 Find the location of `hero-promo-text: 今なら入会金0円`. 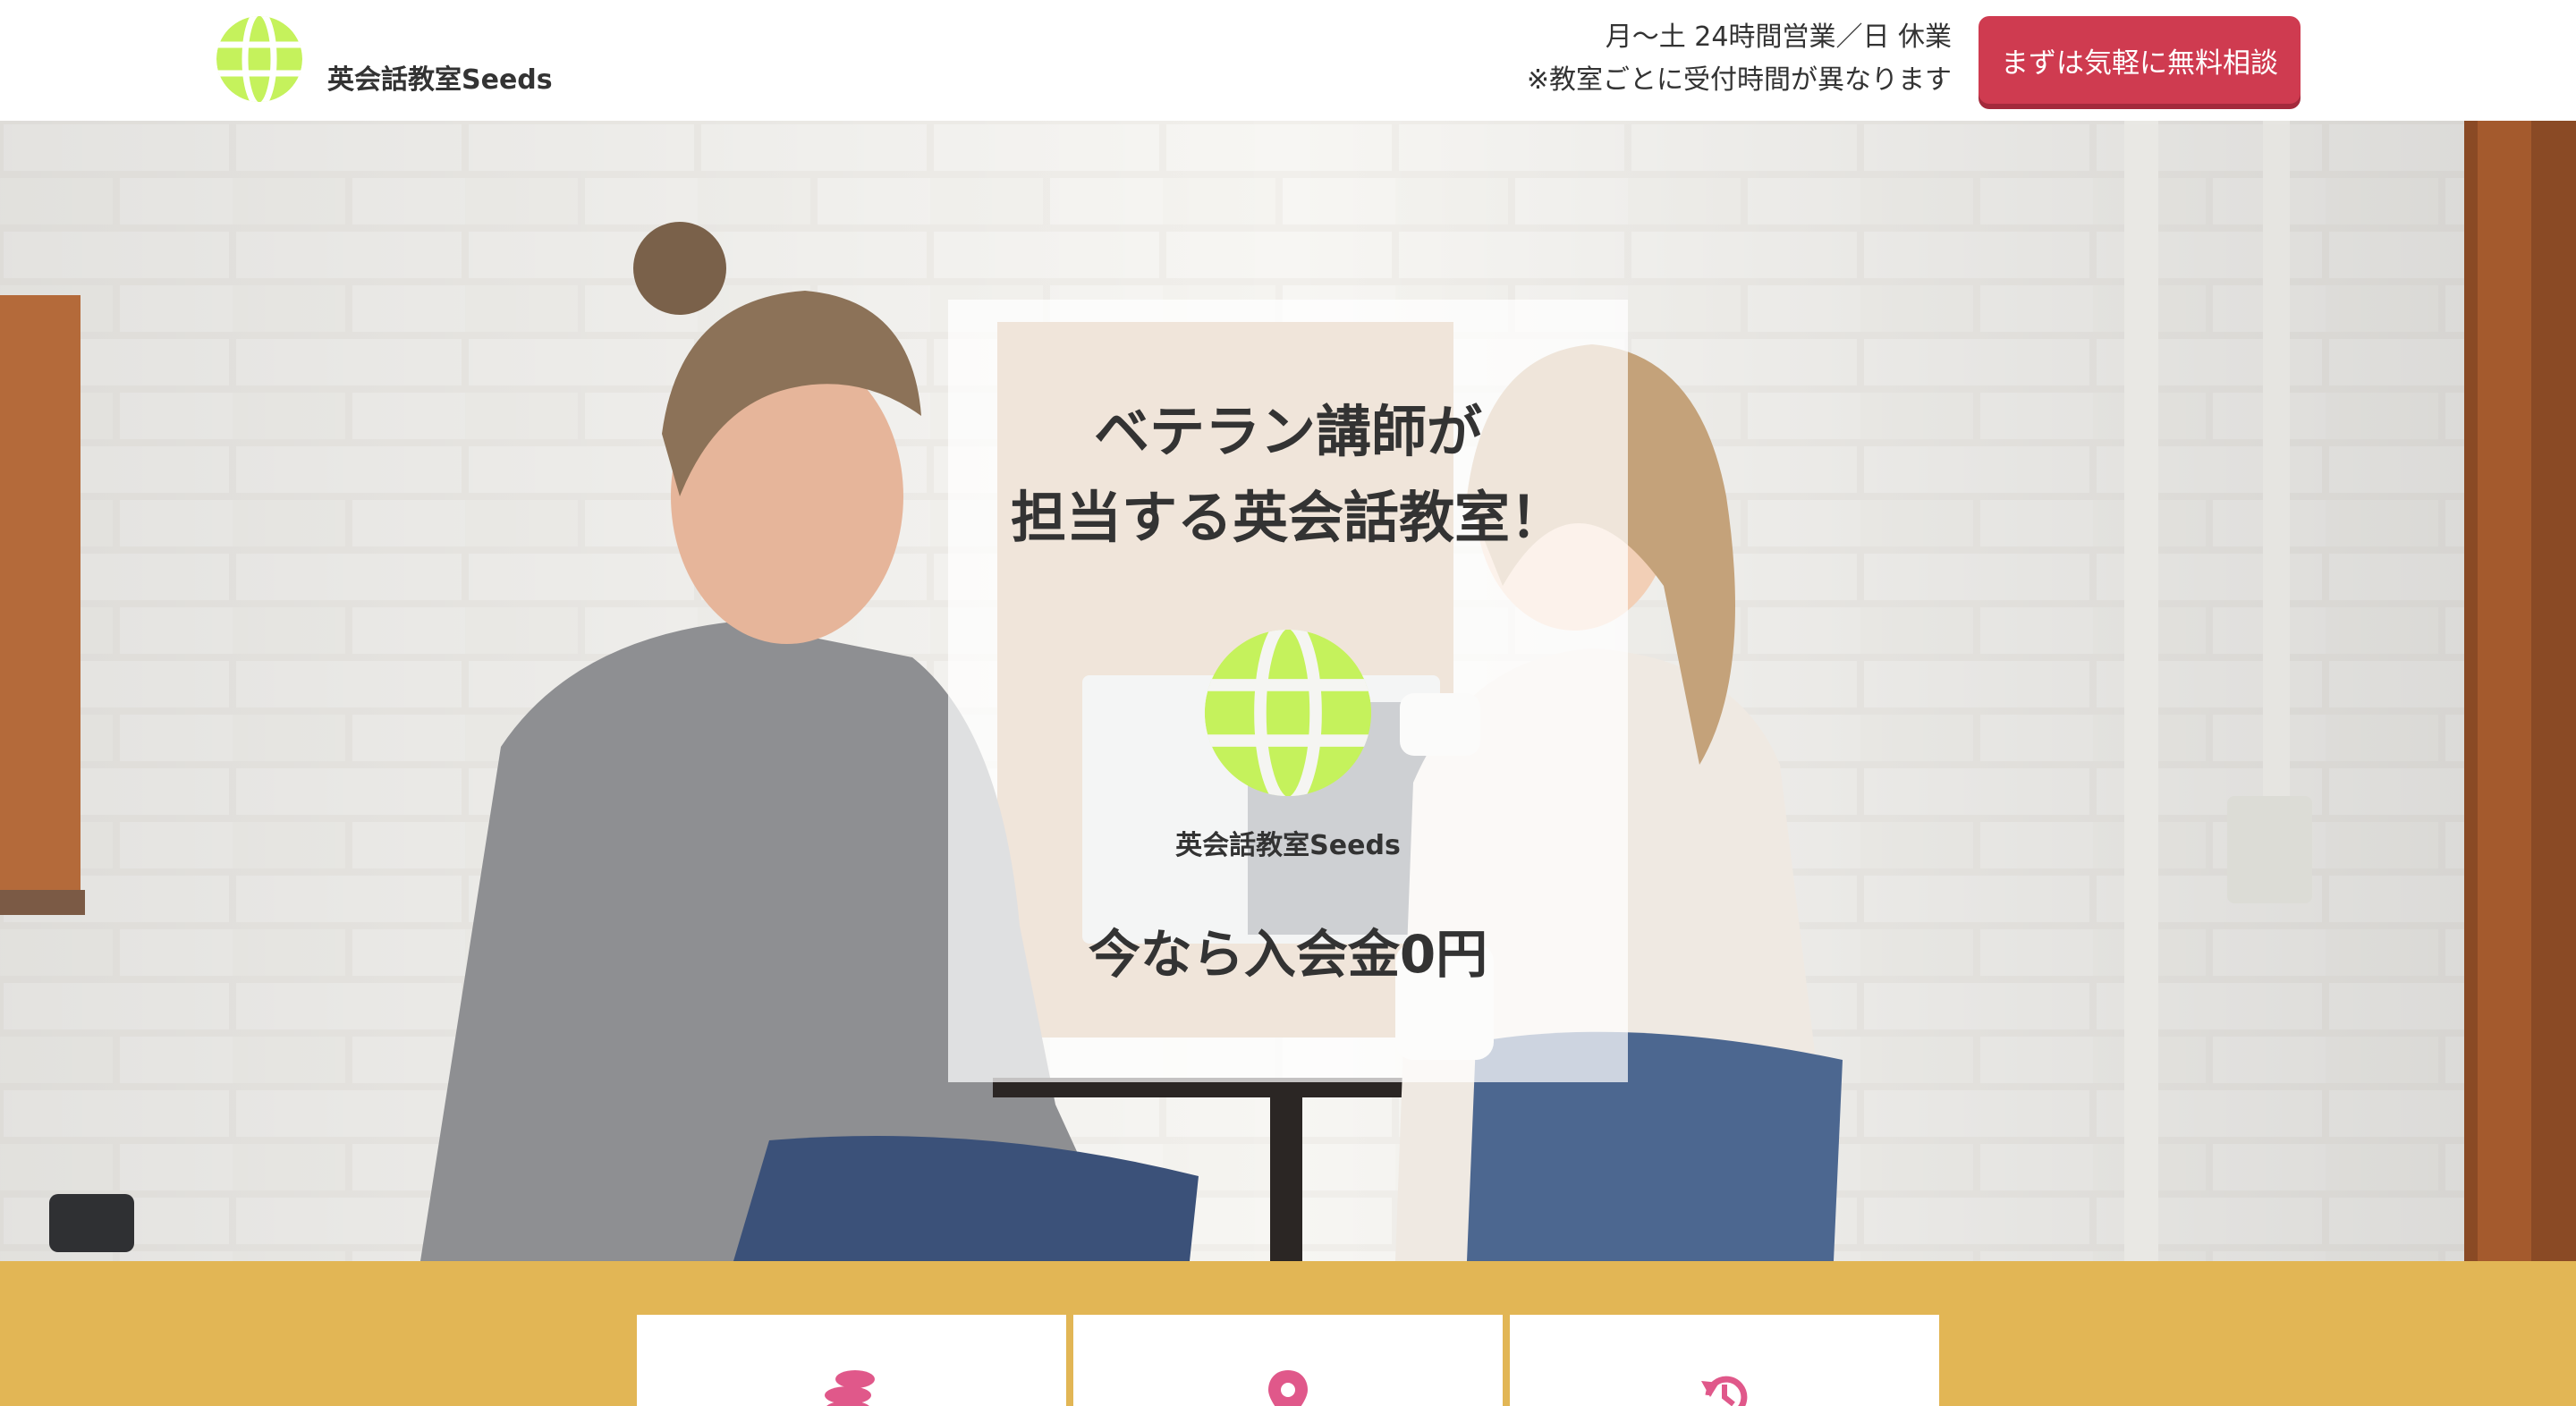

hero-promo-text: 今なら入会金0円 is located at coordinates (1288, 955).